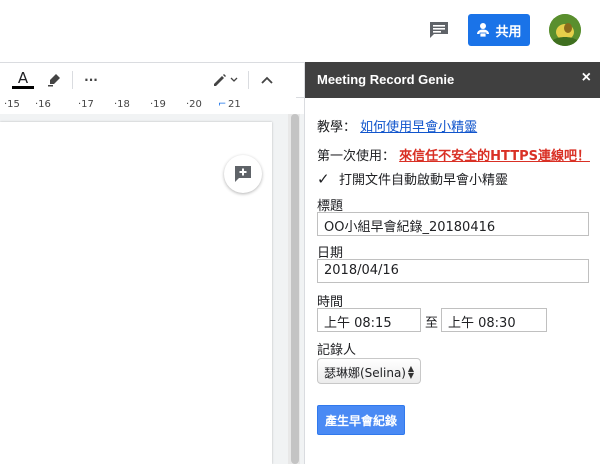 This screenshot has height=464, width=600. I want to click on recorder-value: 瑟琳娜(Selina), so click(365, 373).